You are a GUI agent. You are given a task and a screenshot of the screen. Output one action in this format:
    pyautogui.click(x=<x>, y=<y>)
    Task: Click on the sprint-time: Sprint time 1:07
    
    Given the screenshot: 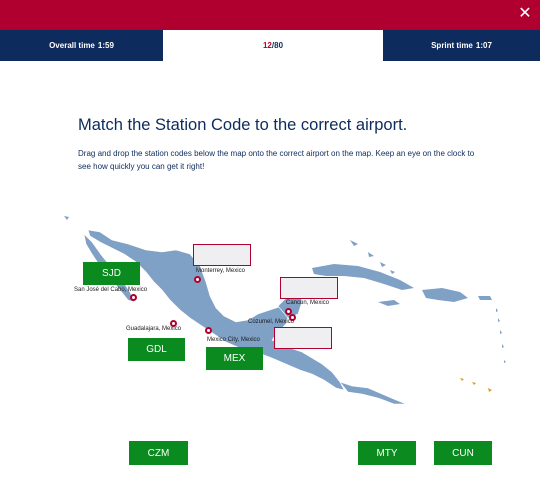 What is the action you would take?
    pyautogui.click(x=461, y=45)
    